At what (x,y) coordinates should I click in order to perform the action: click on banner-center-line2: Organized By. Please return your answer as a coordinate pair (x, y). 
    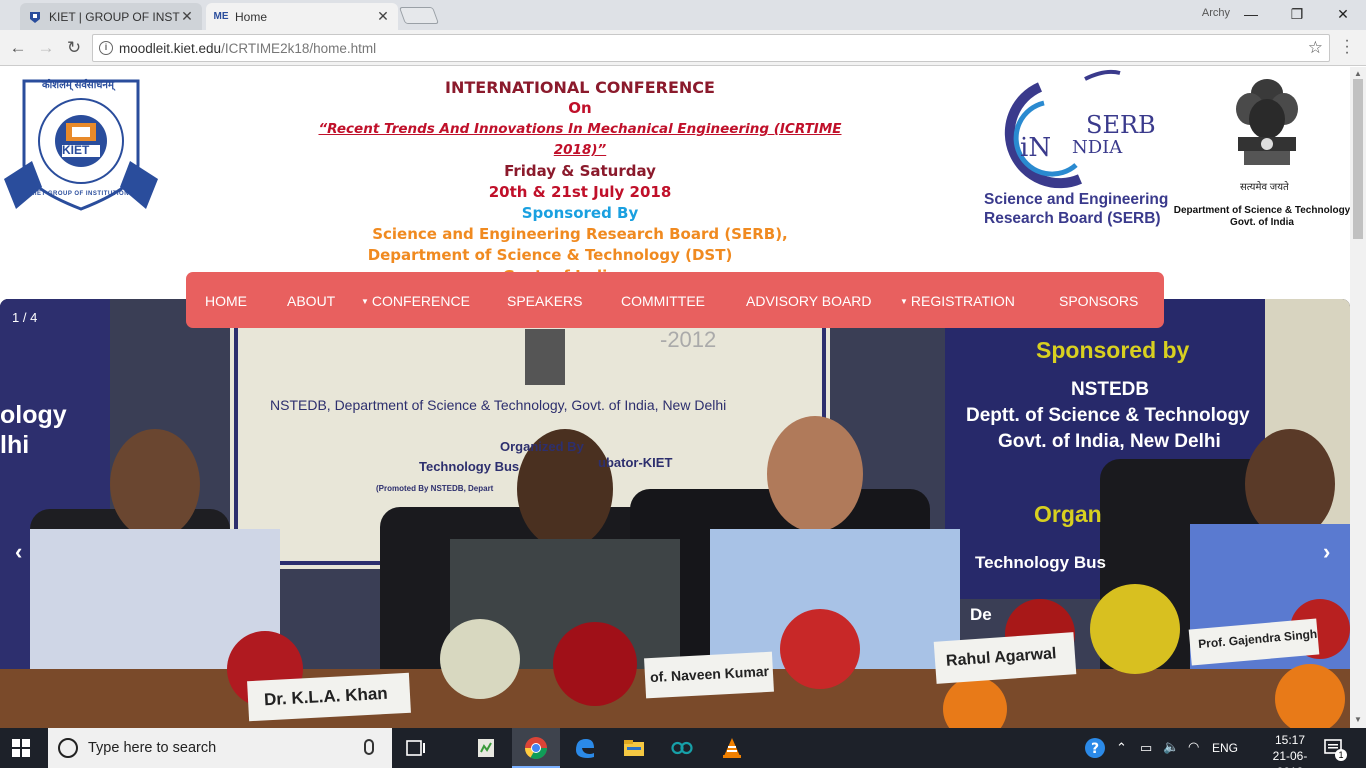
    Looking at the image, I should click on (542, 446).